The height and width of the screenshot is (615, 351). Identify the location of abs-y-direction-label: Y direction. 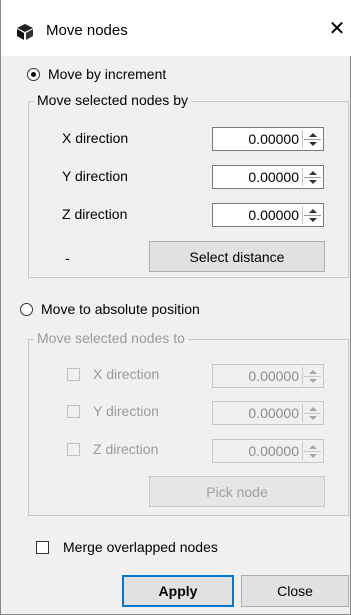
(126, 411).